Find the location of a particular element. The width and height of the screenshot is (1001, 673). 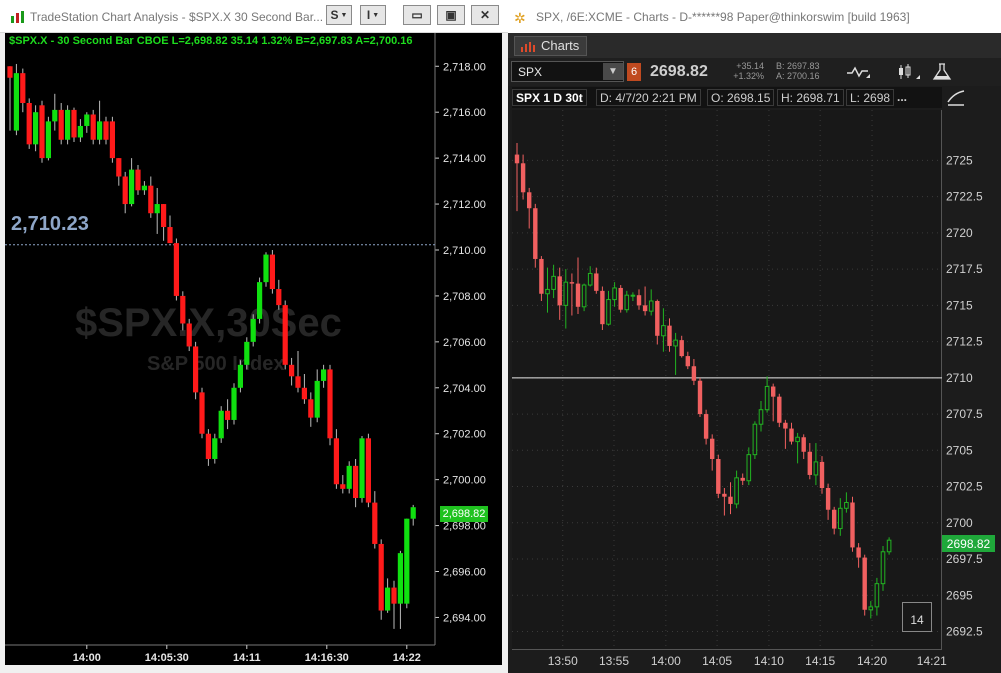

x-tick-label: 14:21 is located at coordinates (932, 661).